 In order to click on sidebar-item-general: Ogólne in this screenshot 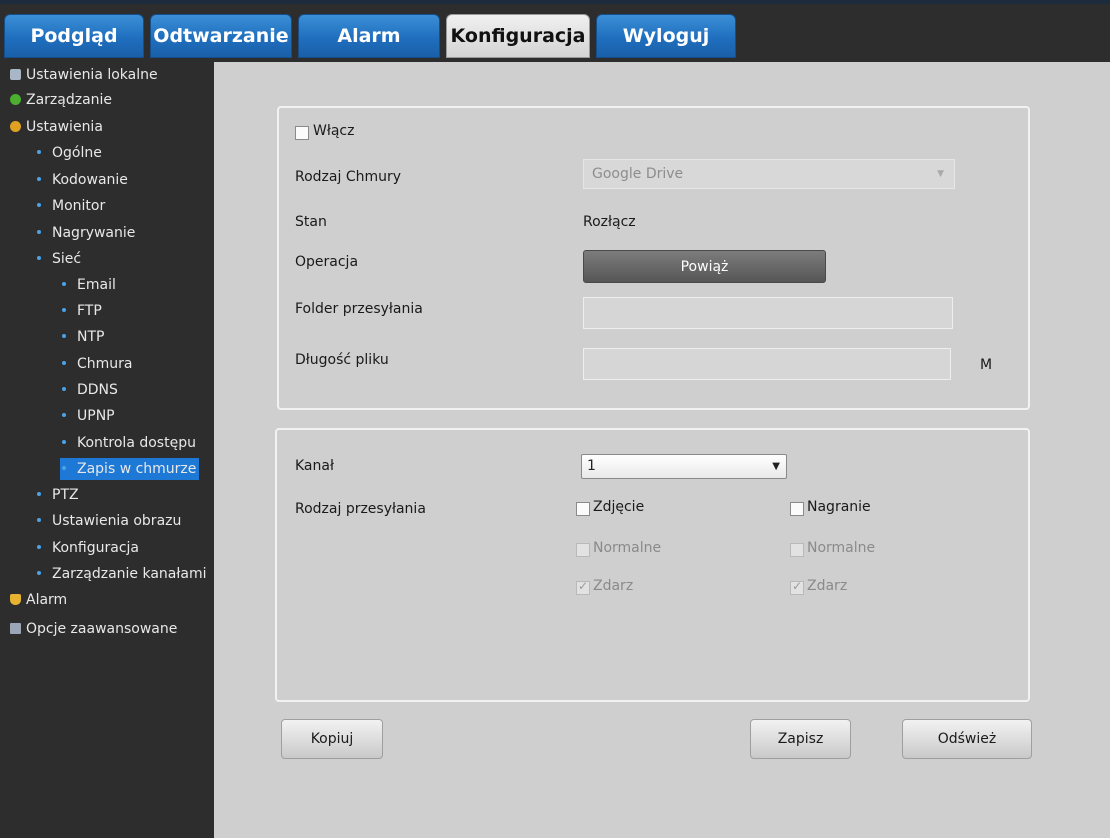, I will do `click(69, 153)`.